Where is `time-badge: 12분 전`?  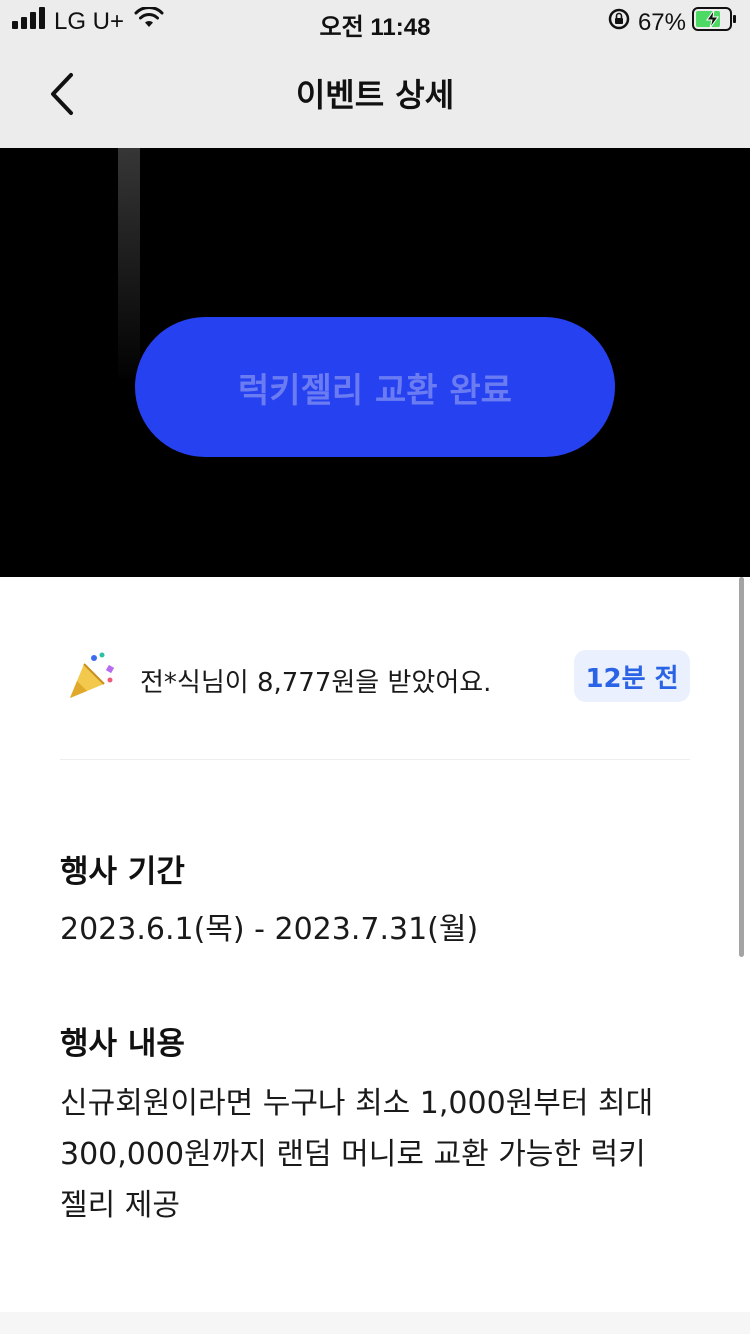
time-badge: 12분 전 is located at coordinates (632, 676).